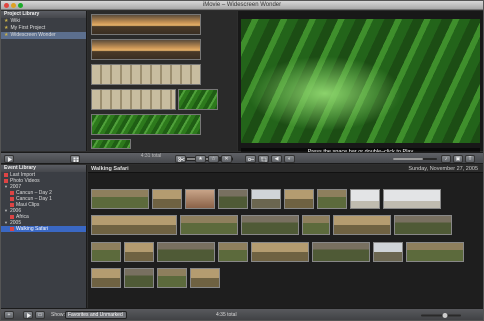  I want to click on audio-button: ◀, so click(276, 159).